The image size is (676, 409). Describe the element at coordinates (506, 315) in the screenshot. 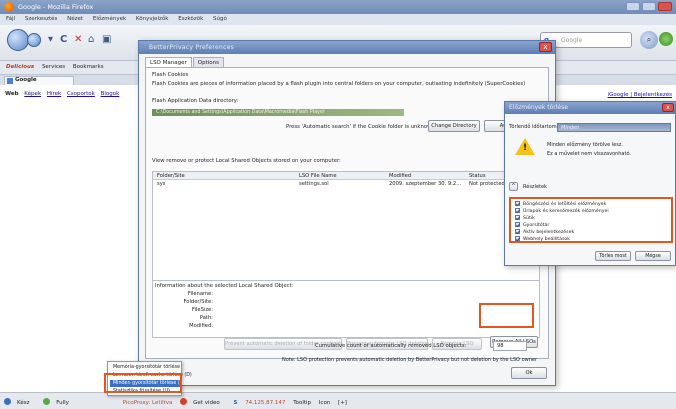

I see `remove-all-highlight-frame` at that location.